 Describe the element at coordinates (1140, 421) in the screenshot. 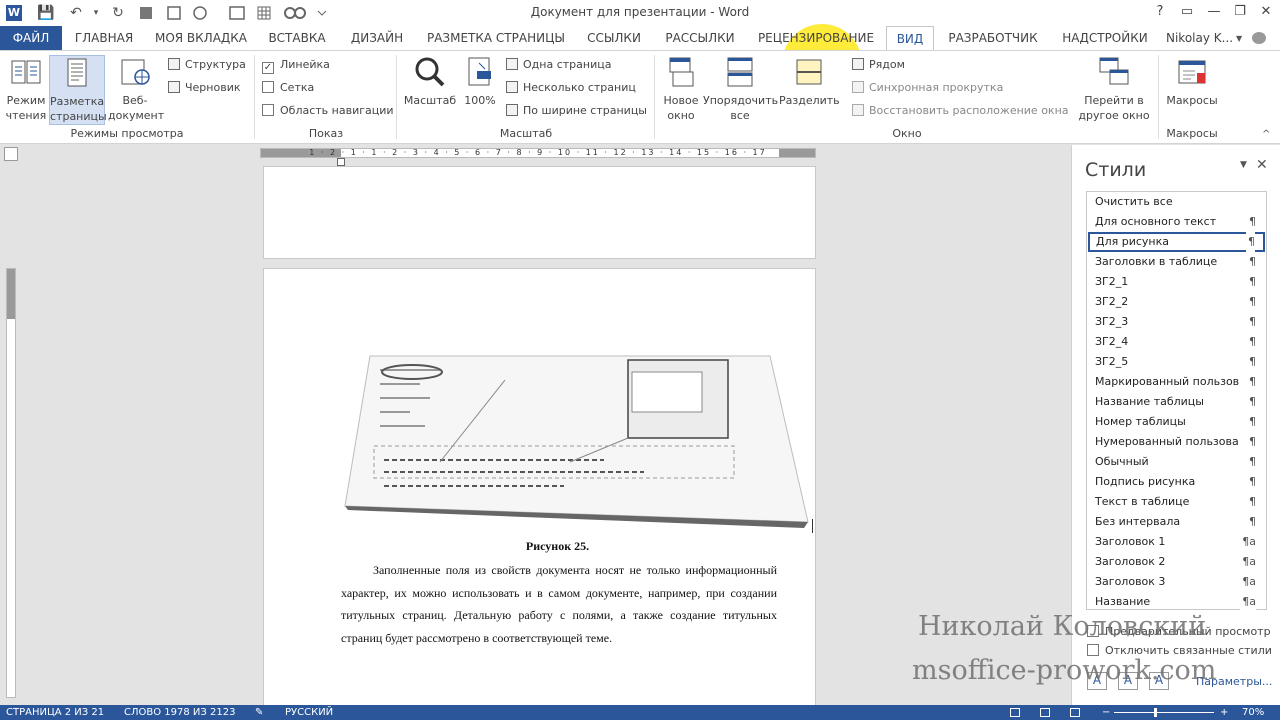

I see `style-item-label: Номер таблицы` at that location.